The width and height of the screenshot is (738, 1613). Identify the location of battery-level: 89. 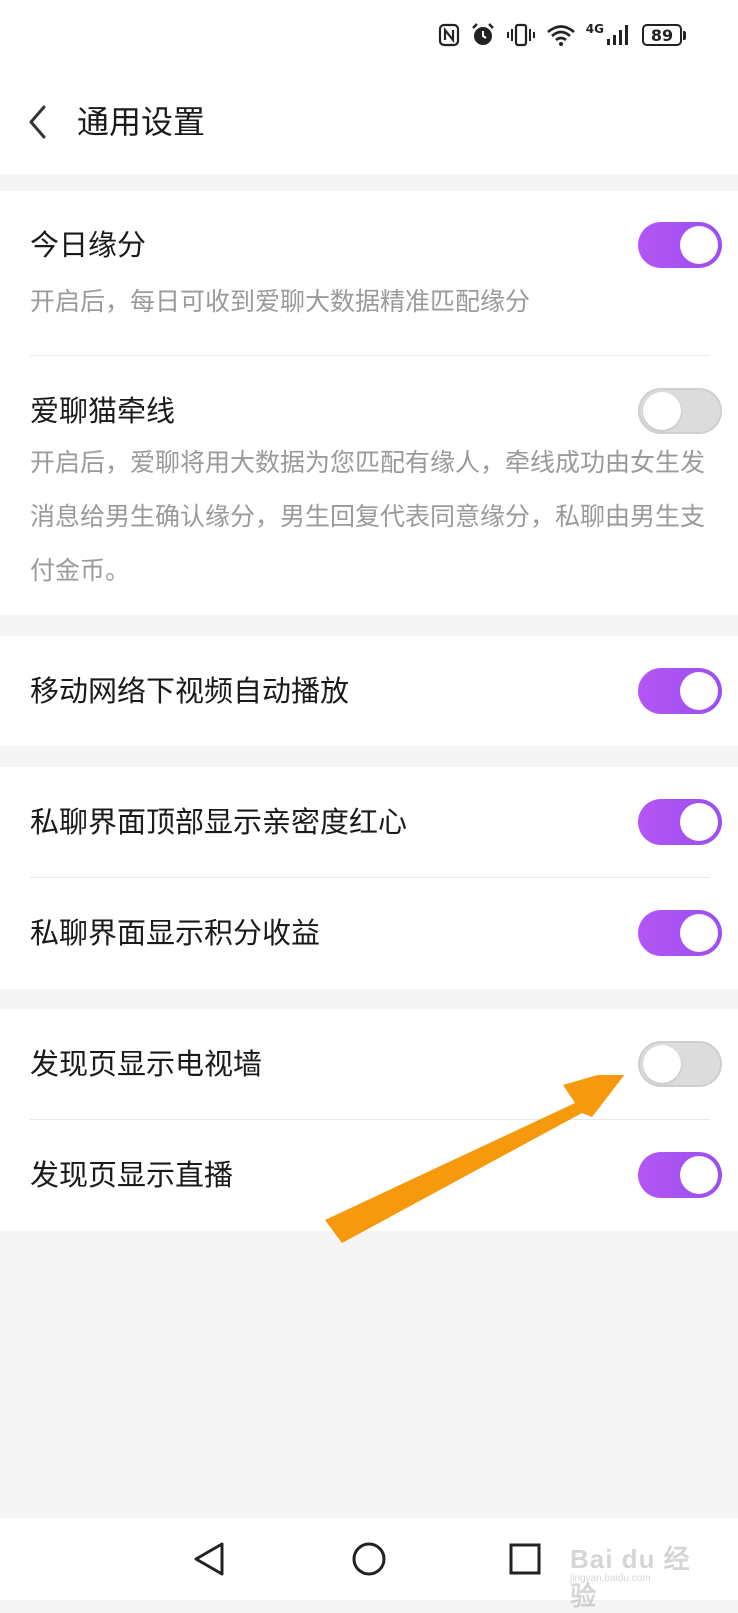
(662, 35).